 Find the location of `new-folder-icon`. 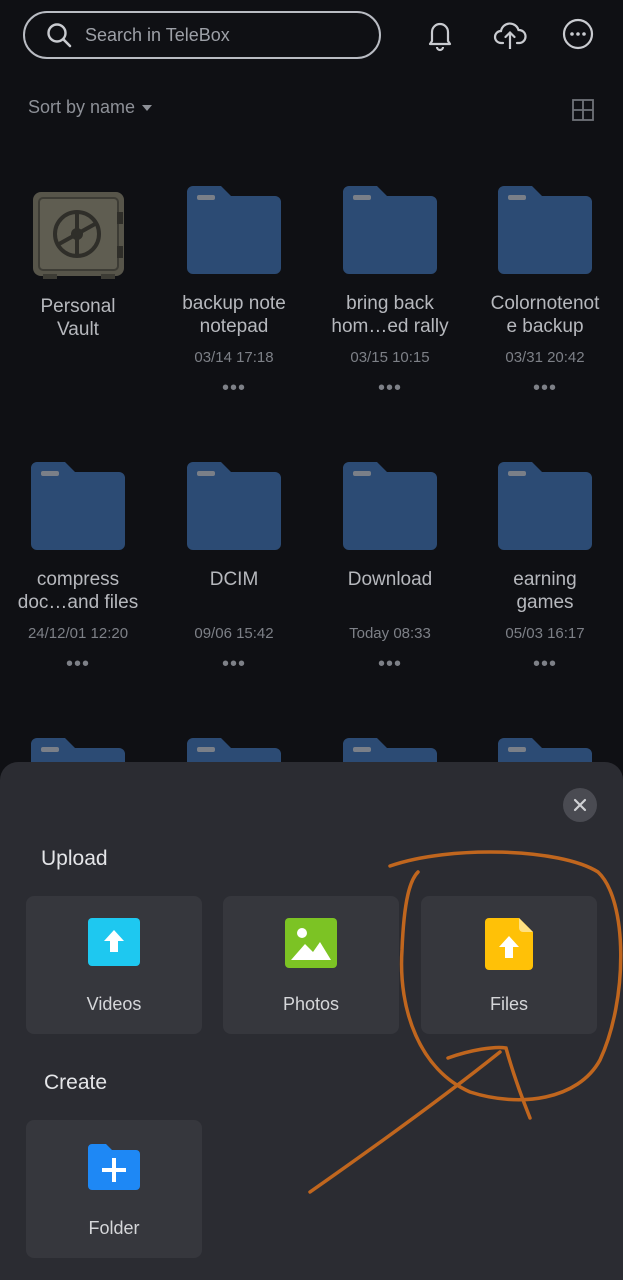

new-folder-icon is located at coordinates (114, 1167).